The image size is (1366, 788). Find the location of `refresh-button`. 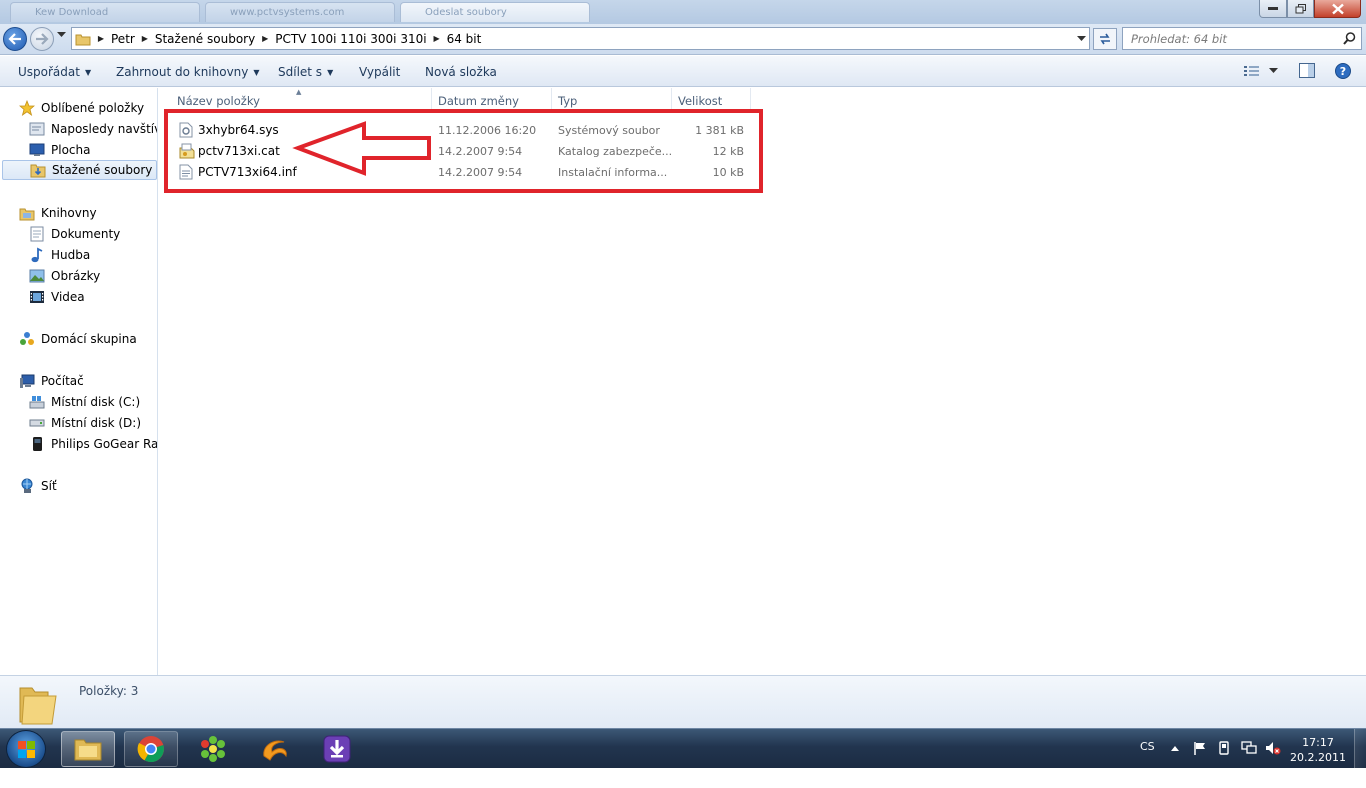

refresh-button is located at coordinates (1105, 39).